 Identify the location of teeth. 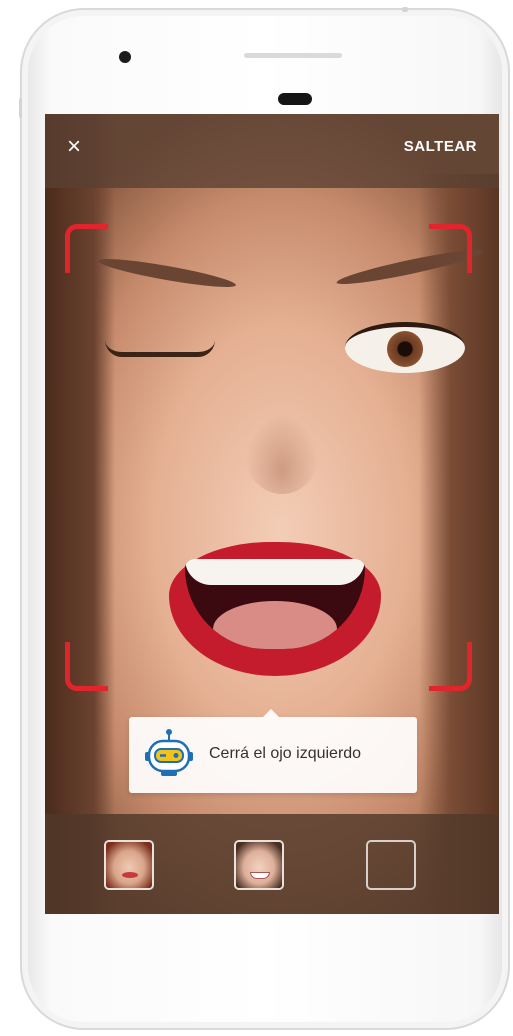
(275, 572).